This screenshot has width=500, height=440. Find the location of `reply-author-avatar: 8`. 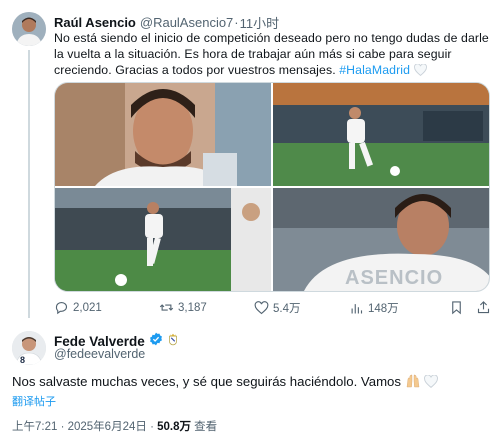

reply-author-avatar: 8 is located at coordinates (29, 348).